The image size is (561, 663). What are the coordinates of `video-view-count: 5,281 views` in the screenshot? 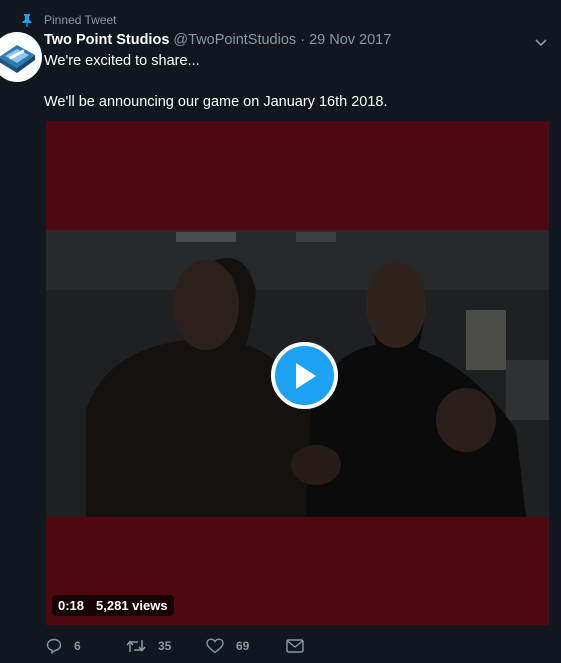 It's located at (132, 605).